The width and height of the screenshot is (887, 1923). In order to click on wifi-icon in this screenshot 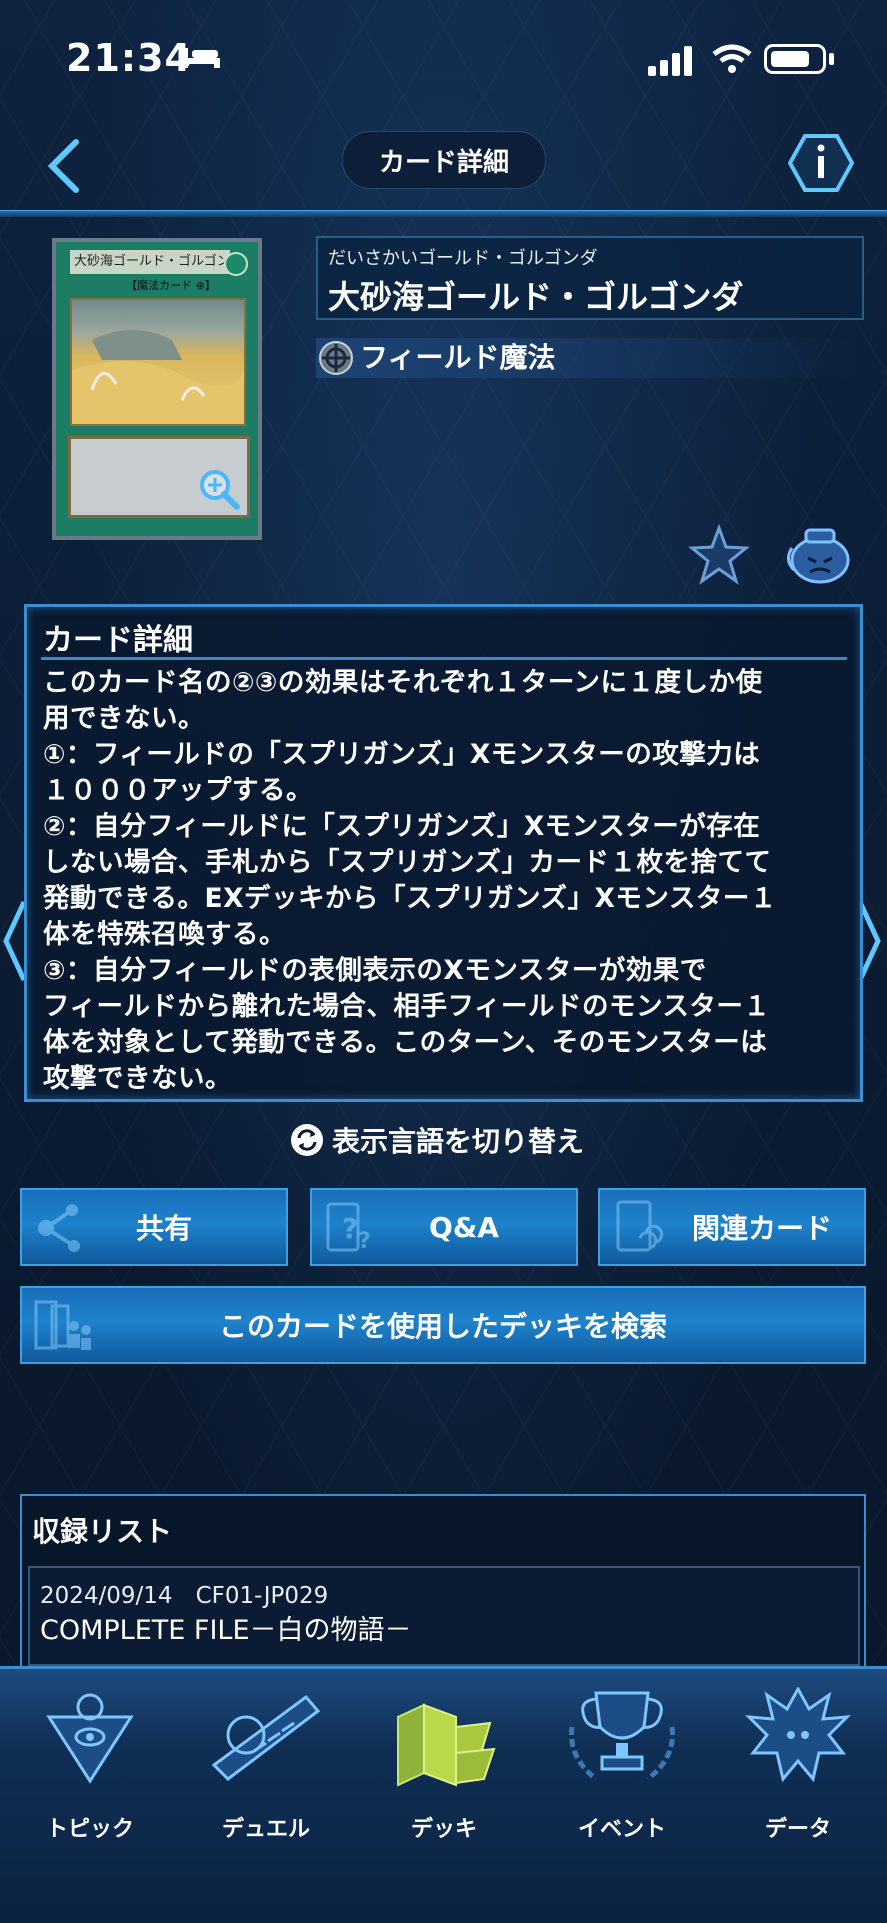, I will do `click(732, 58)`.